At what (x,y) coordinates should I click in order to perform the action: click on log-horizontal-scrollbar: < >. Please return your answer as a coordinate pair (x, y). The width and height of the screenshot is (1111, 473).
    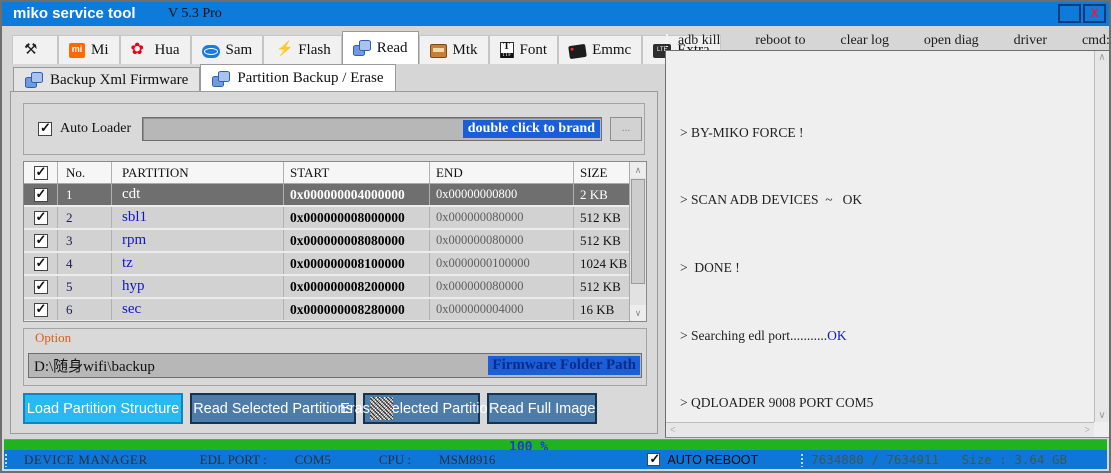
    Looking at the image, I should click on (880, 429).